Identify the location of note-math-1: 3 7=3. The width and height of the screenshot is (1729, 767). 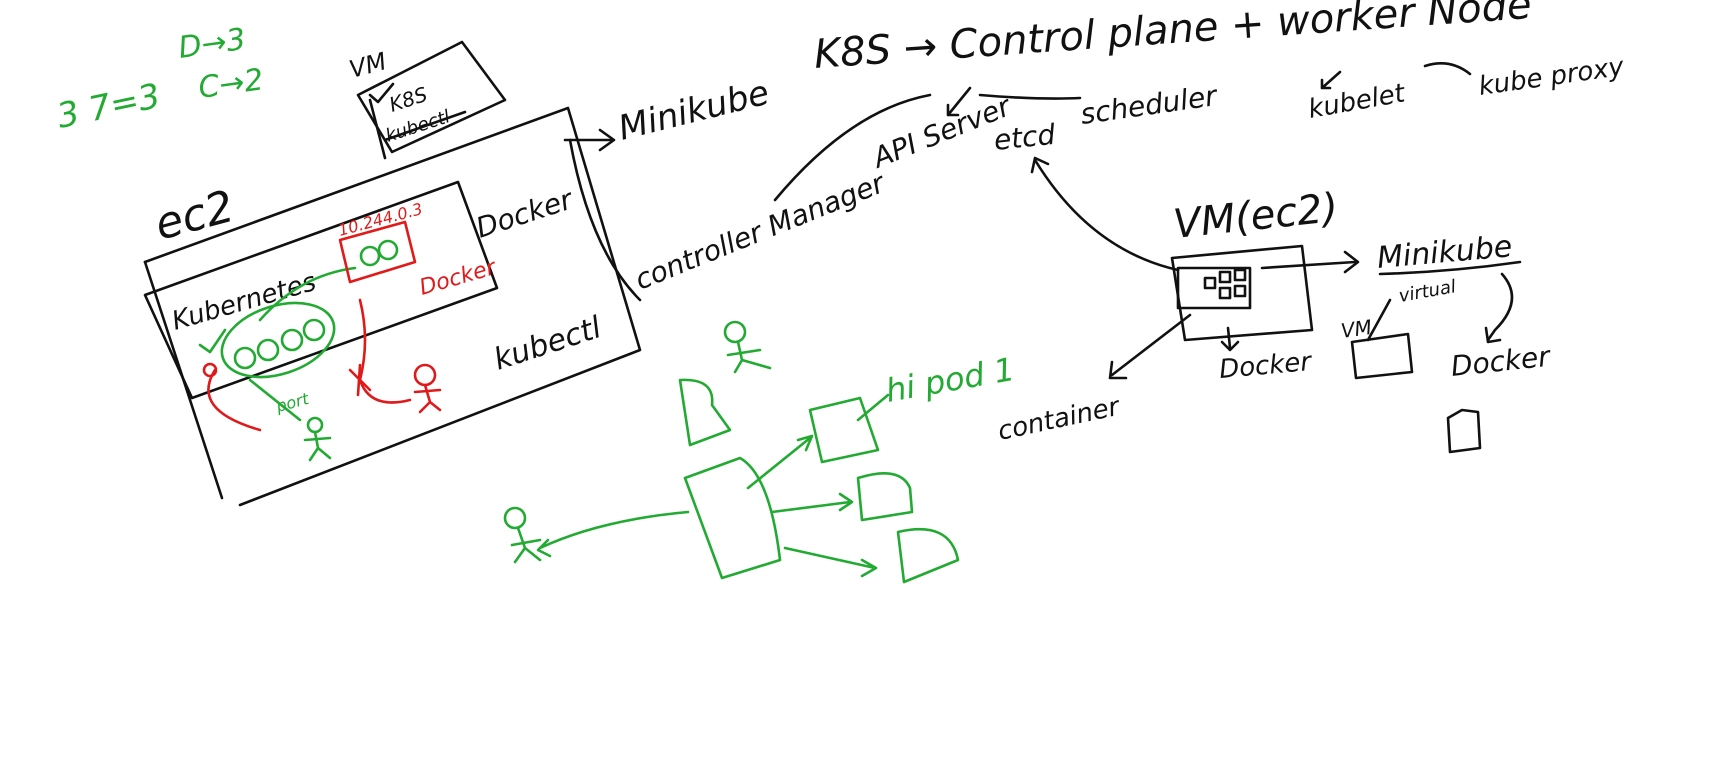
(109, 106).